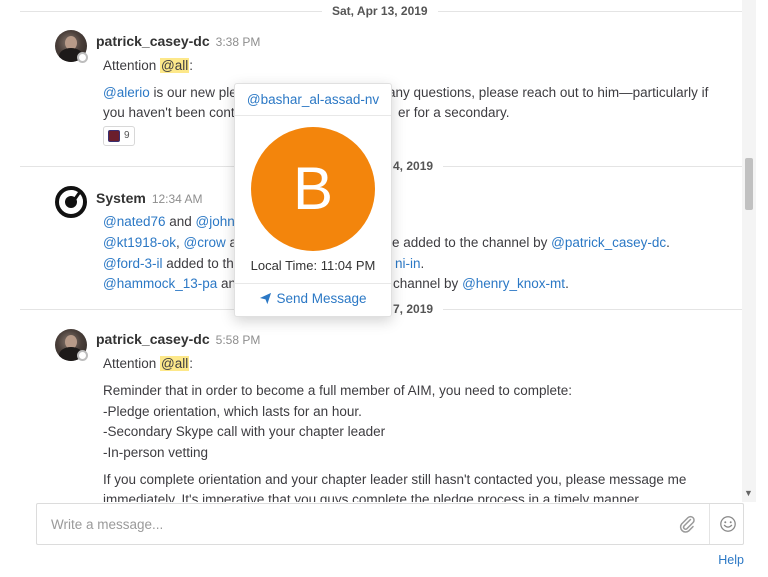 This screenshot has height=577, width=768. I want to click on profile-avatar: B, so click(313, 189).